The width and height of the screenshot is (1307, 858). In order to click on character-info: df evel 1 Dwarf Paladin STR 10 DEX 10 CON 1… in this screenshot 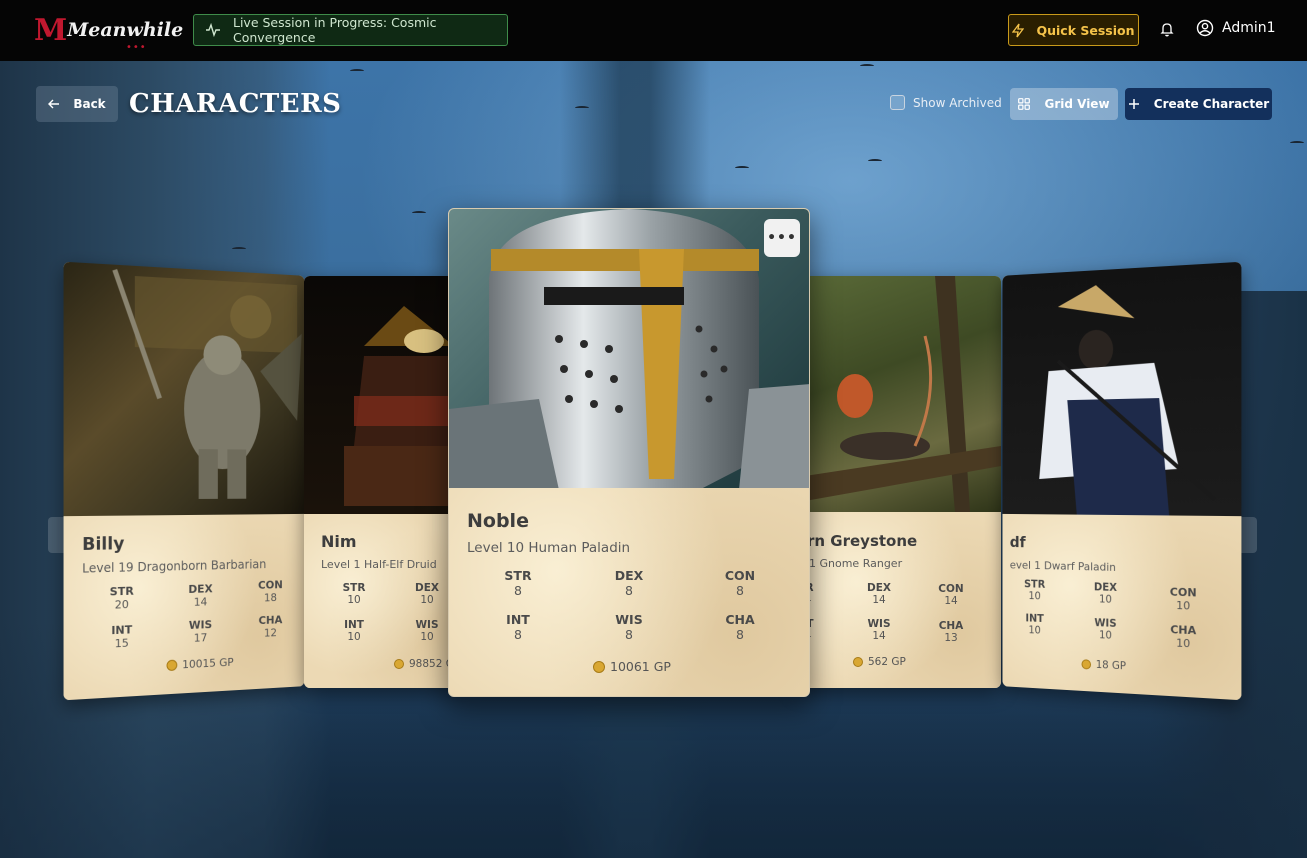, I will do `click(1122, 607)`.